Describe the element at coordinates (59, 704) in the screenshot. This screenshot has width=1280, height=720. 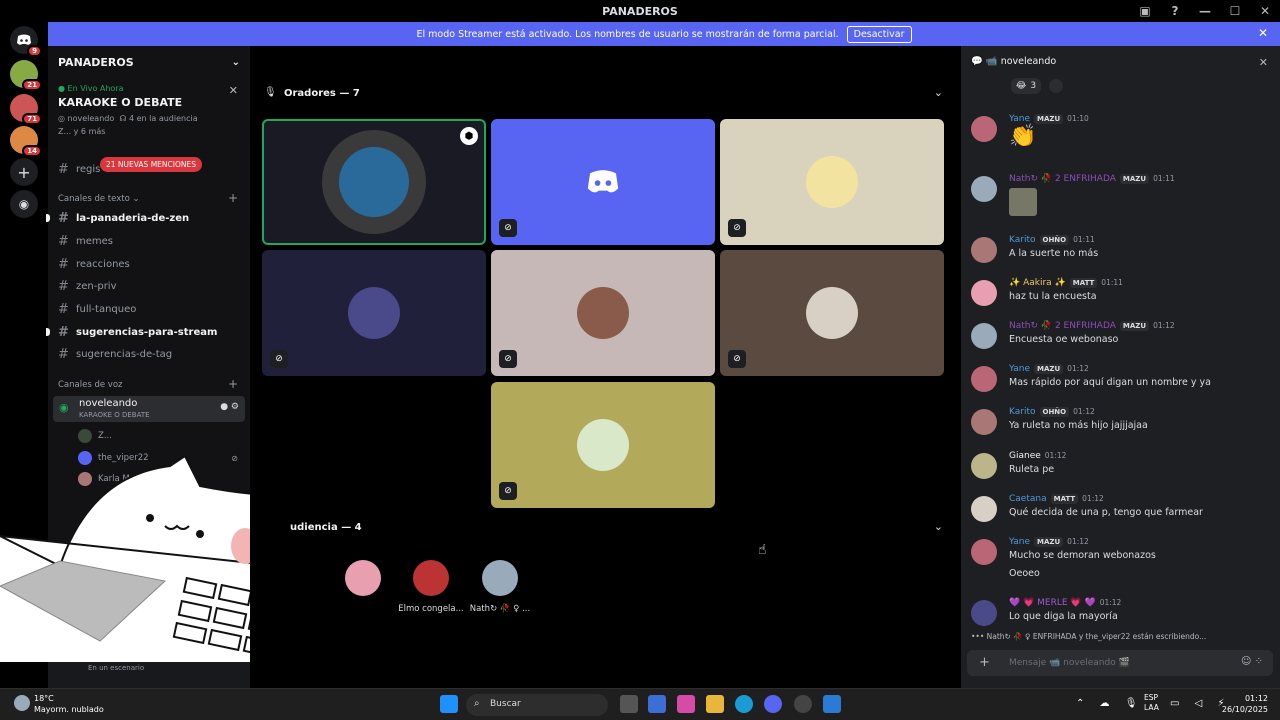
I see `weather-widget: 18°C Mayorm. nublado` at that location.